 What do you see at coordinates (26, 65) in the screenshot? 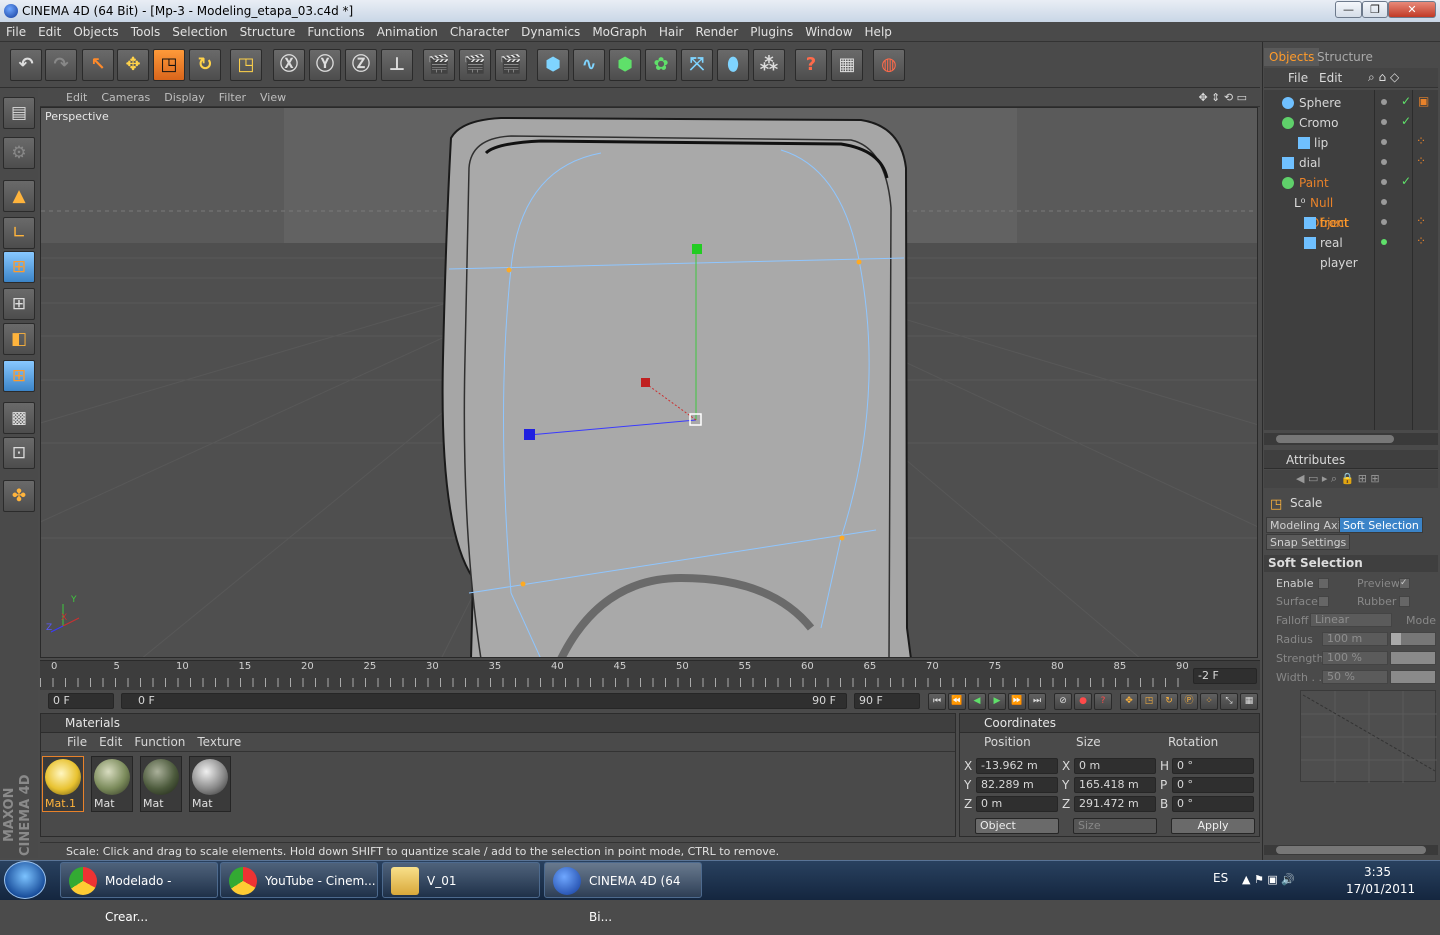
I see `undo-icon: ↶` at bounding box center [26, 65].